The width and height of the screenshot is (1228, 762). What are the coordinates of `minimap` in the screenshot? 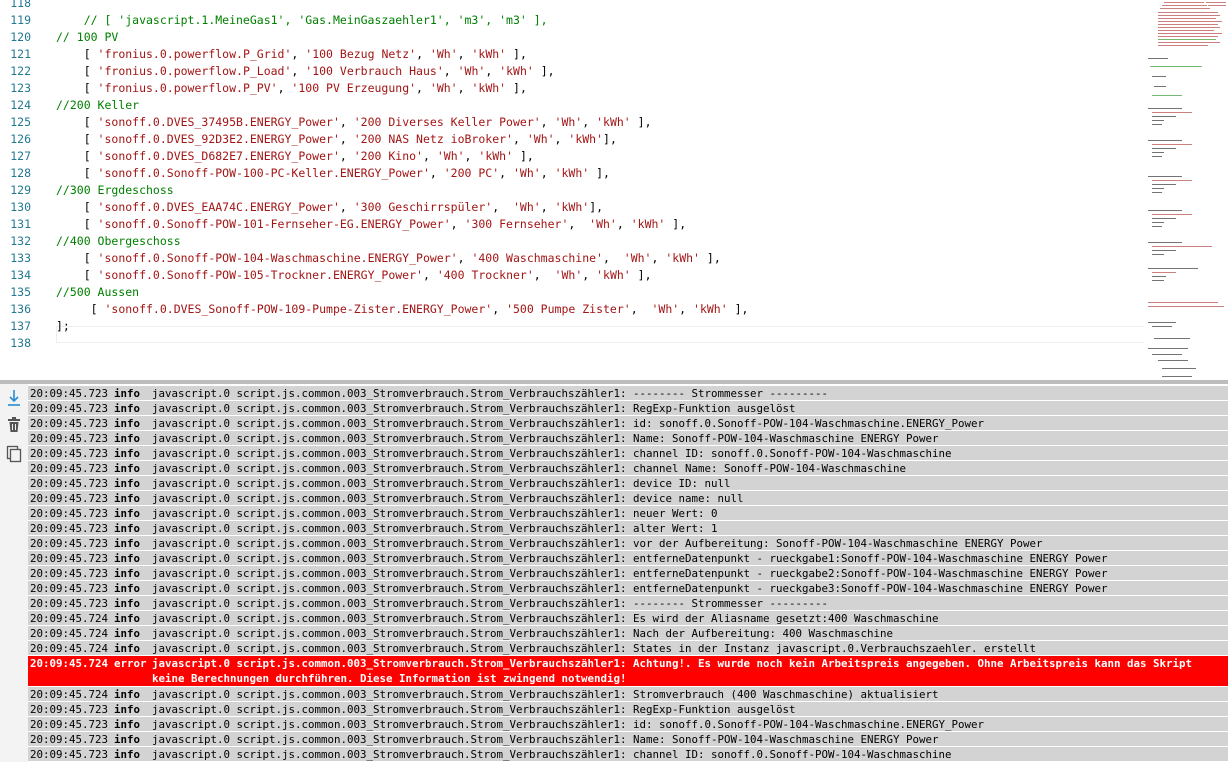 It's located at (1186, 190).